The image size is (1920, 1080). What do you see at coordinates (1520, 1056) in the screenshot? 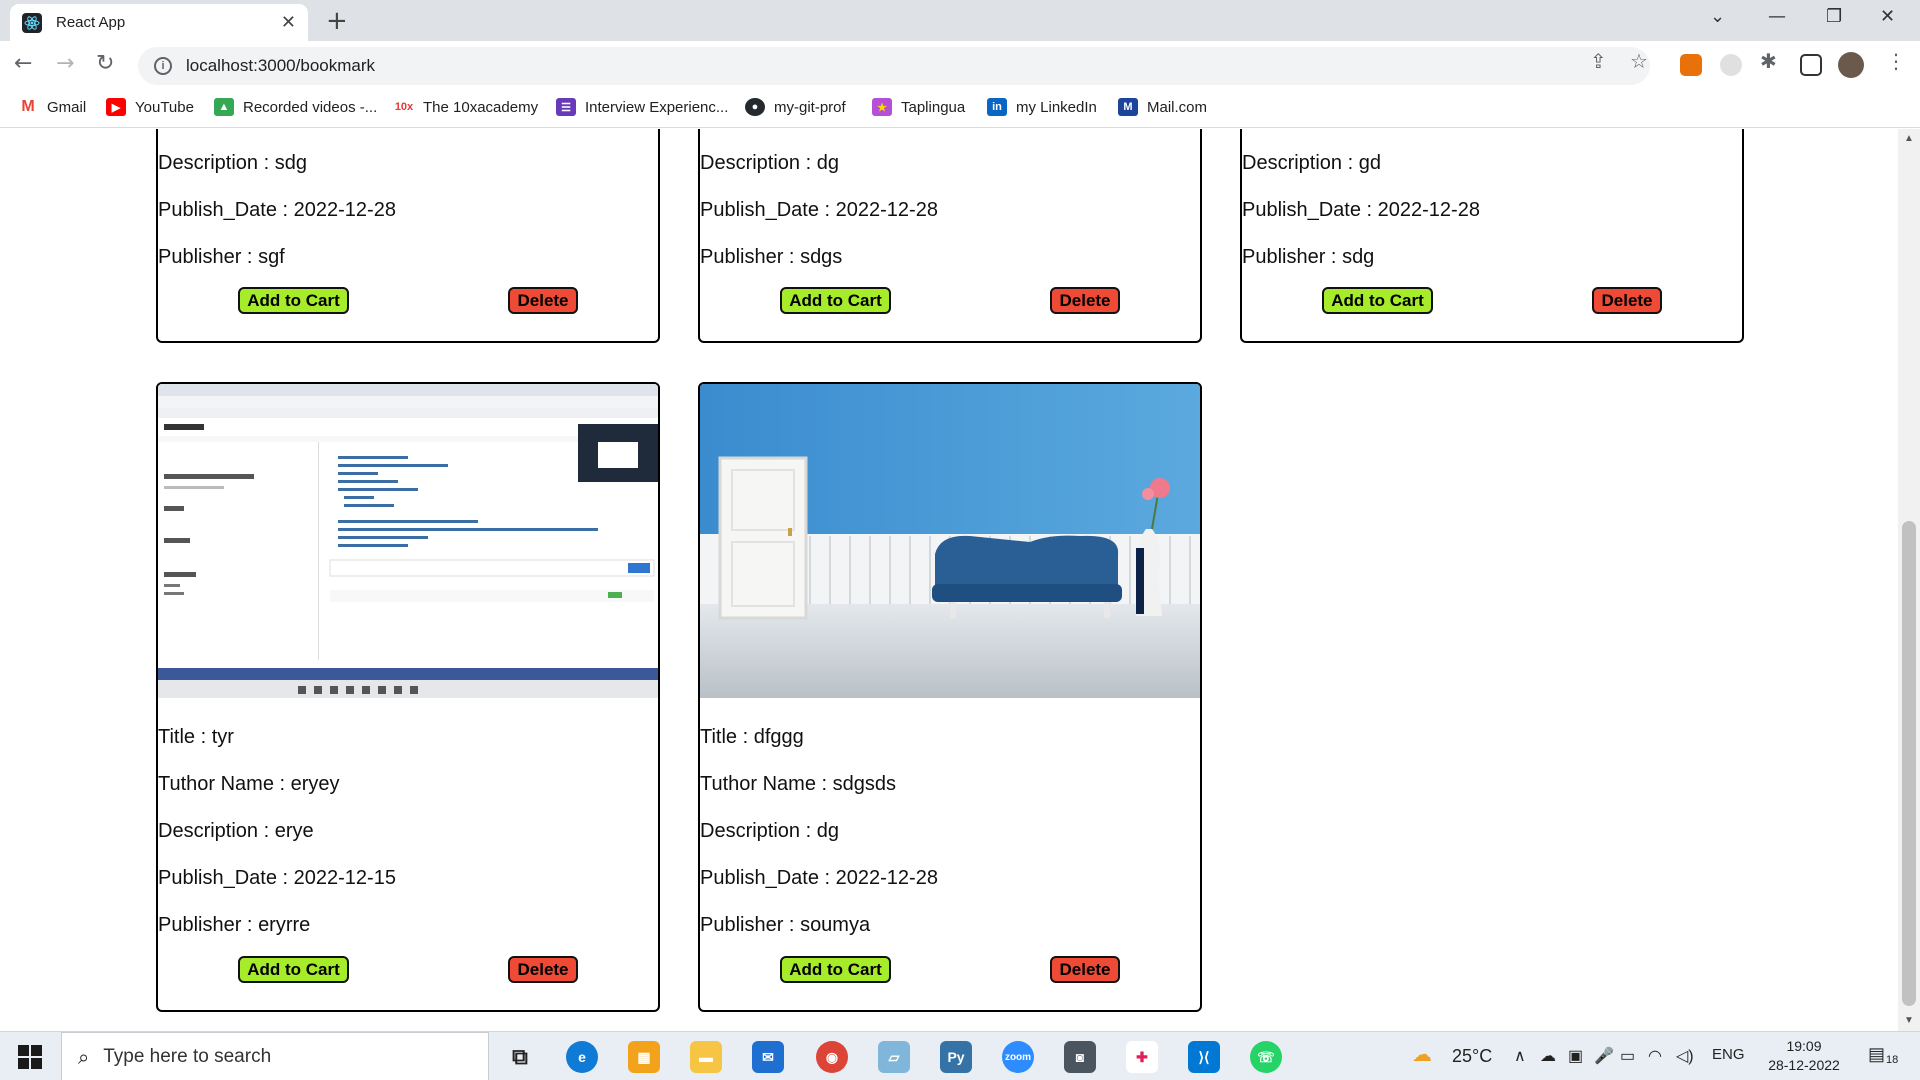
I see `tray-chevron-icon: ∧` at bounding box center [1520, 1056].